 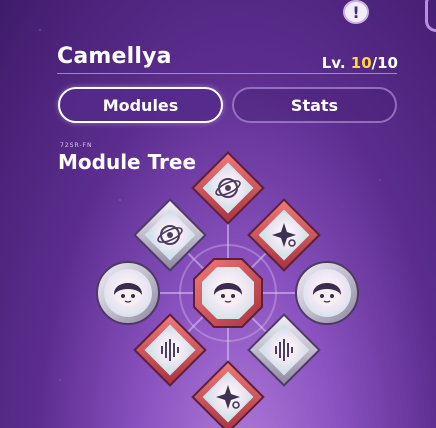 I want to click on module-node-left, so click(x=128, y=293).